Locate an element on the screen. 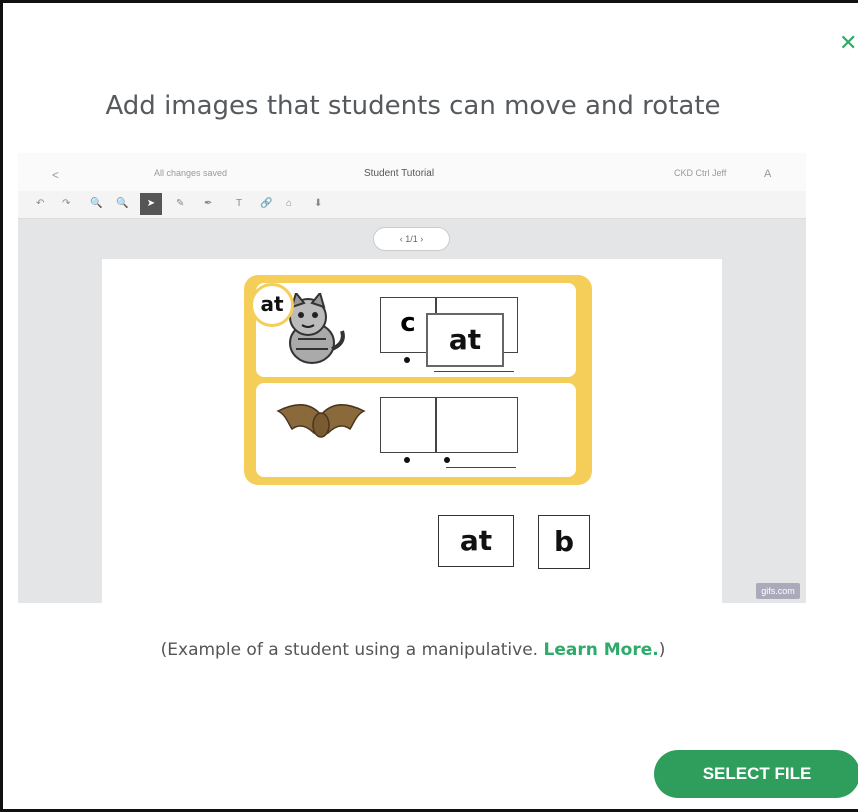  zoom-in-icon: 🔍 is located at coordinates (96, 203).